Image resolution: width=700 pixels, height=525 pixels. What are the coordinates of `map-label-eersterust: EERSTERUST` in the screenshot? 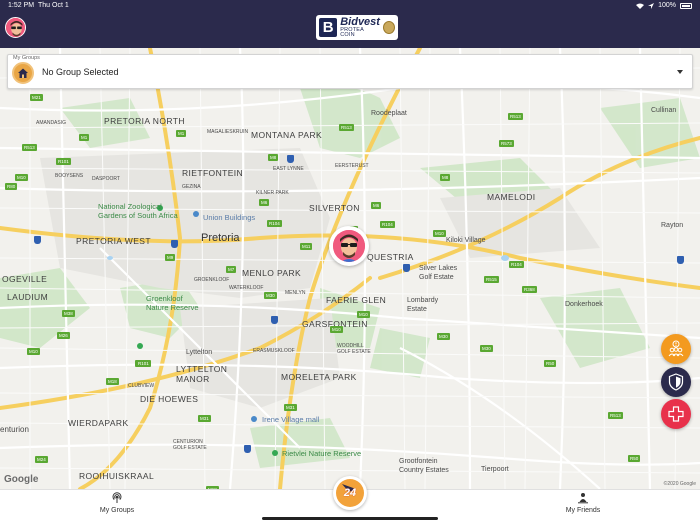 It's located at (352, 166).